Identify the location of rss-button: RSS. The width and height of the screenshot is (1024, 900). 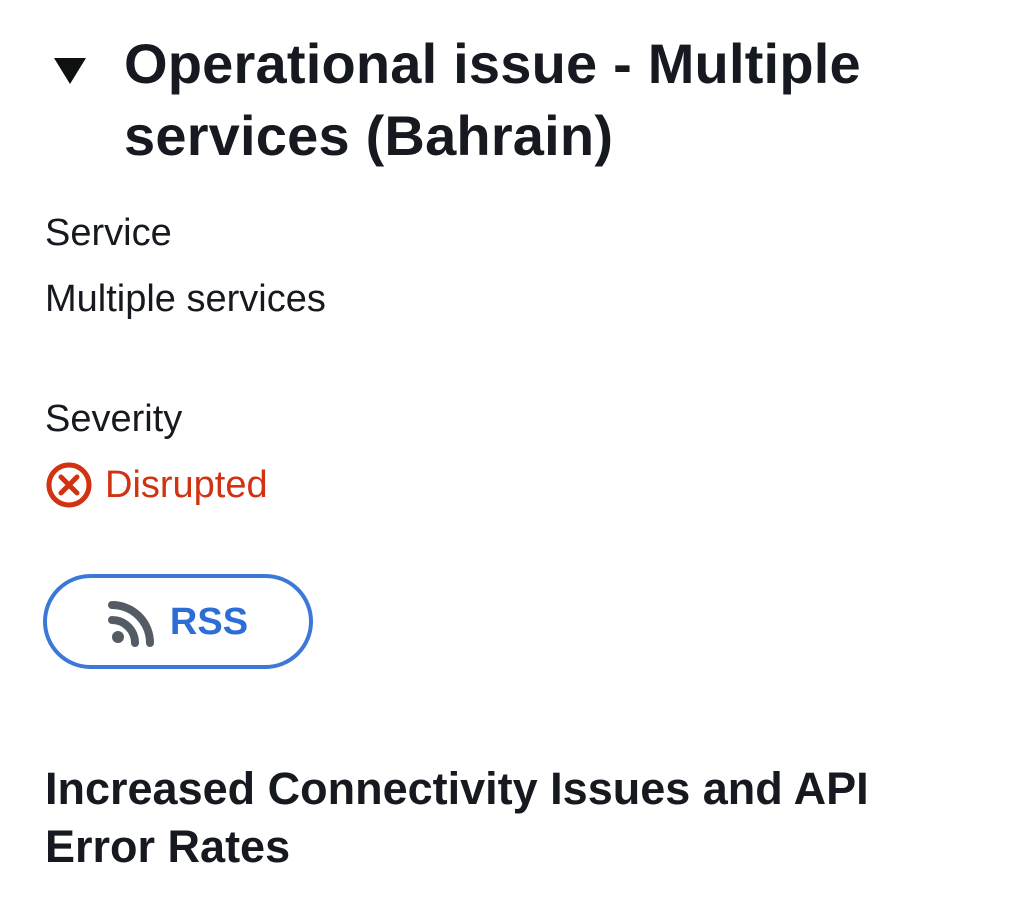
(178, 621).